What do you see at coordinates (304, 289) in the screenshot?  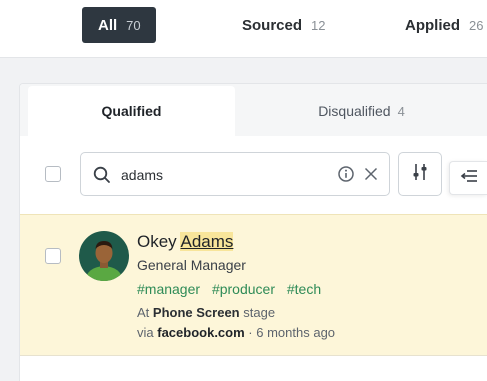 I see `tag-tech: #tech` at bounding box center [304, 289].